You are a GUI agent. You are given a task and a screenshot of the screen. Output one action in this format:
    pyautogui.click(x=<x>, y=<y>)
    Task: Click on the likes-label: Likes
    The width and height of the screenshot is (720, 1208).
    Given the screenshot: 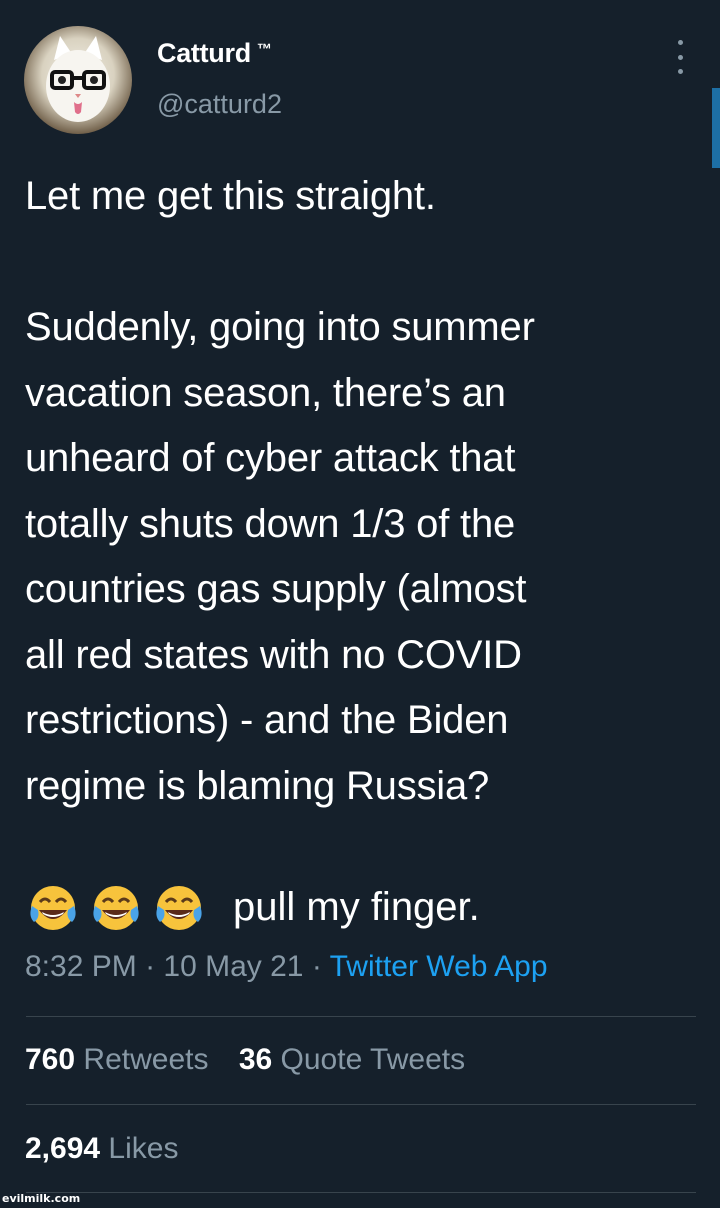 What is the action you would take?
    pyautogui.click(x=143, y=1148)
    